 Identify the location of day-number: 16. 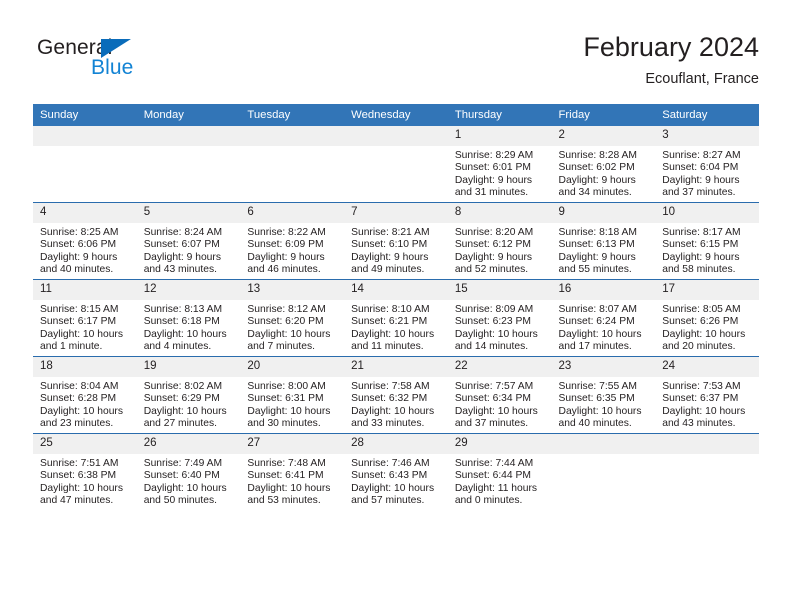
(603, 290).